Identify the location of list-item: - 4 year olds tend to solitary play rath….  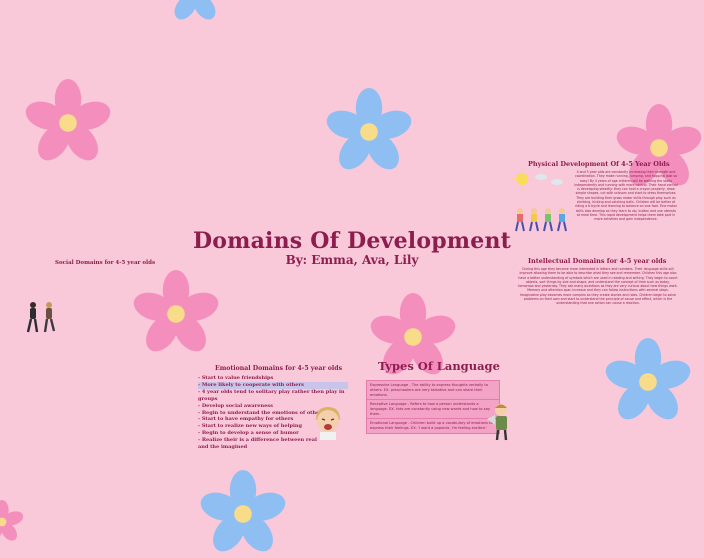
(271, 395).